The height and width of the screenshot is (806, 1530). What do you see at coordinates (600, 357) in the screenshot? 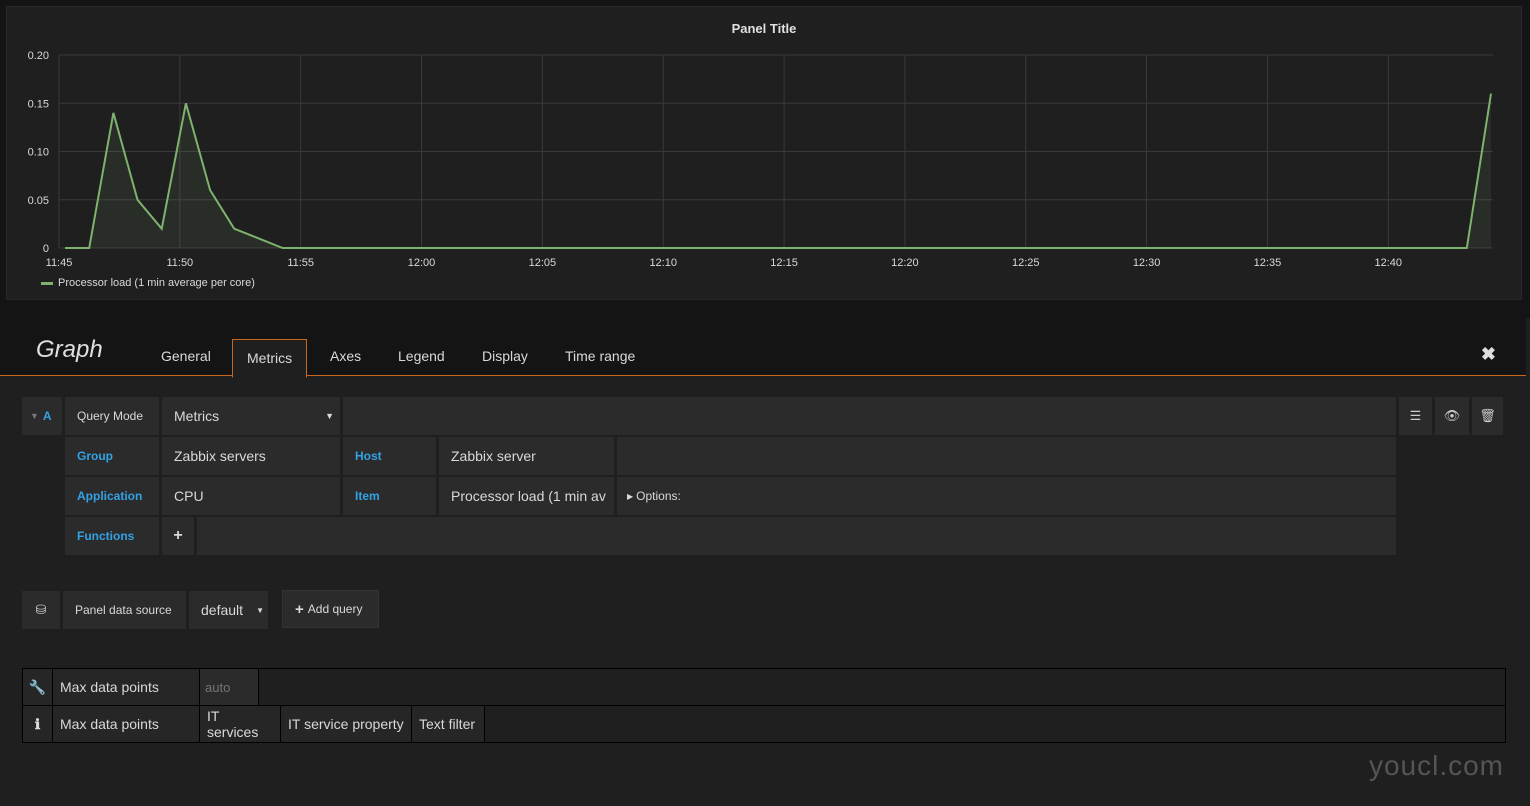
I see `tab-time-range: Time range` at bounding box center [600, 357].